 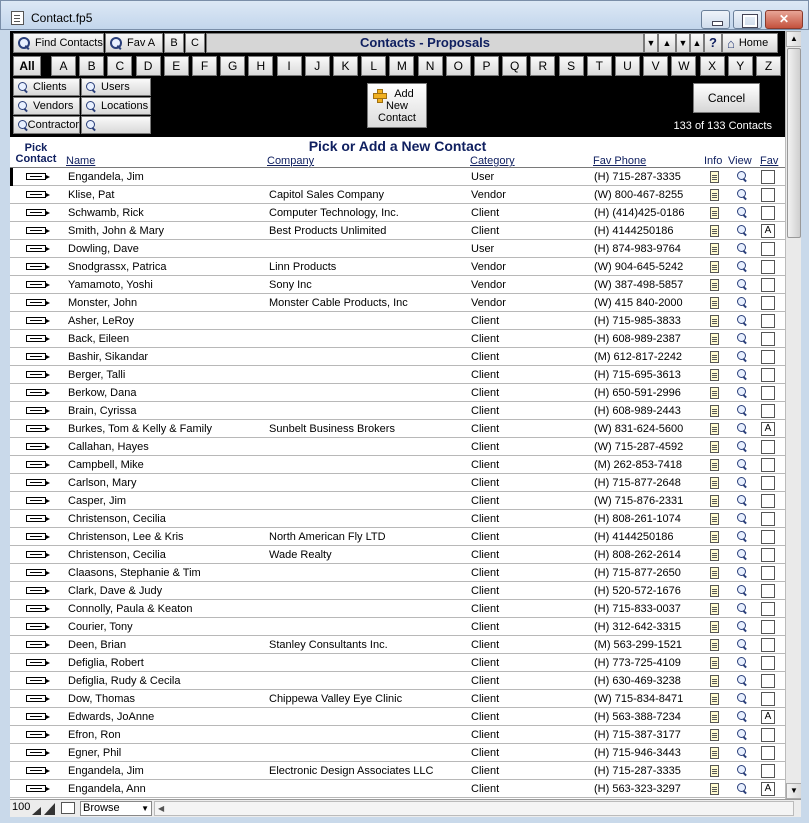 I want to click on sort-up-icon: ▲, so click(x=667, y=43).